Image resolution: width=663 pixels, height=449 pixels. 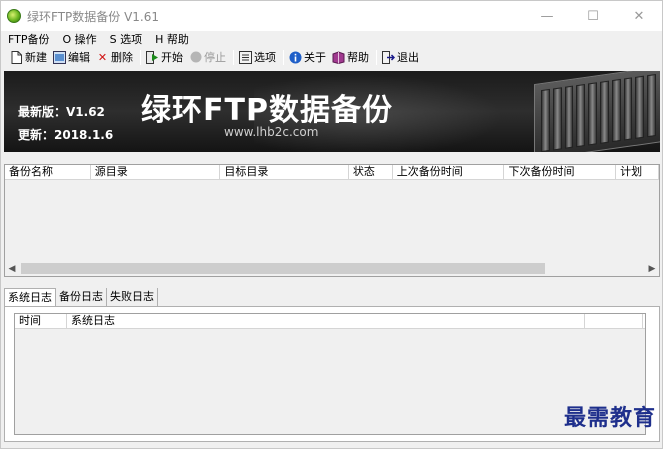 What do you see at coordinates (66, 135) in the screenshot?
I see `banner-update-date: 更新：2018.1.6` at bounding box center [66, 135].